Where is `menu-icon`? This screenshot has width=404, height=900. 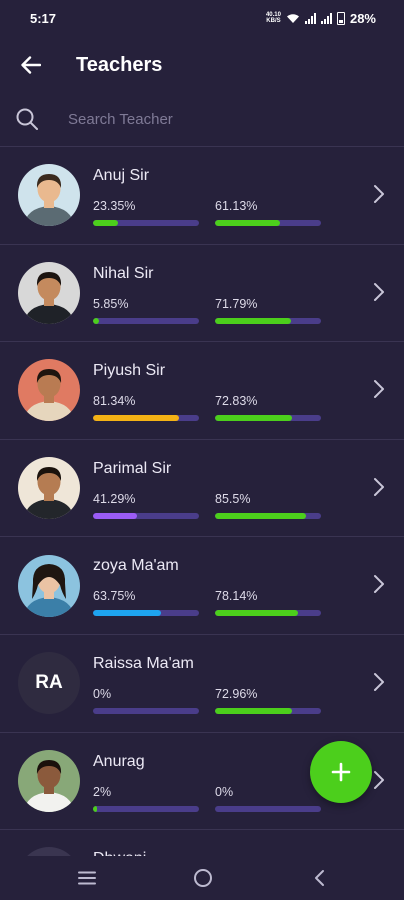 menu-icon is located at coordinates (87, 878).